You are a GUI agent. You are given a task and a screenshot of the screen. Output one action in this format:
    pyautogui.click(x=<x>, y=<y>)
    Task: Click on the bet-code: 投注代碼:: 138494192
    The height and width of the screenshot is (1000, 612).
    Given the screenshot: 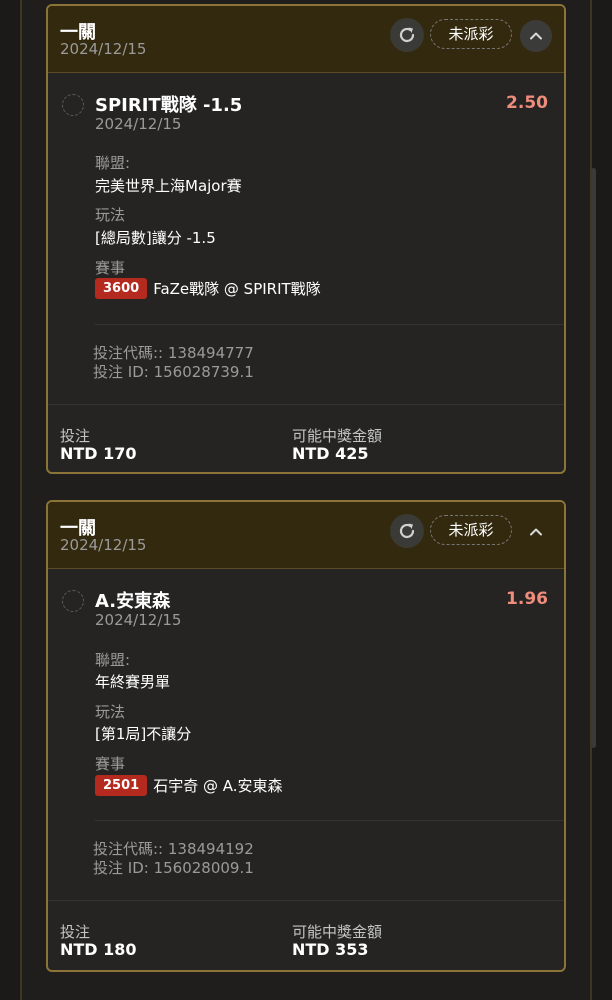 What is the action you would take?
    pyautogui.click(x=173, y=849)
    